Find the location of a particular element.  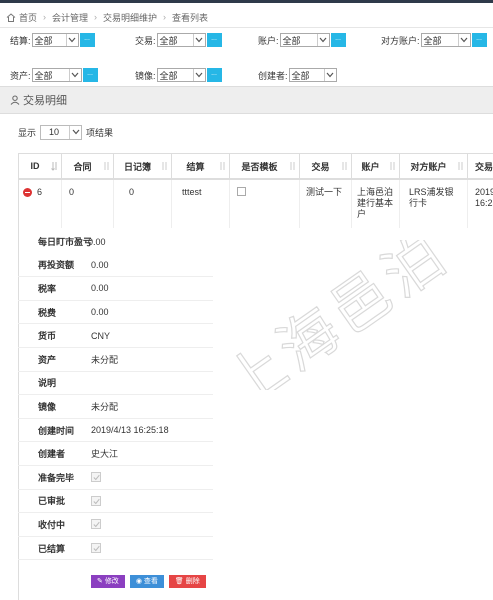

filter-settlement-value: 全部 is located at coordinates (43, 40).